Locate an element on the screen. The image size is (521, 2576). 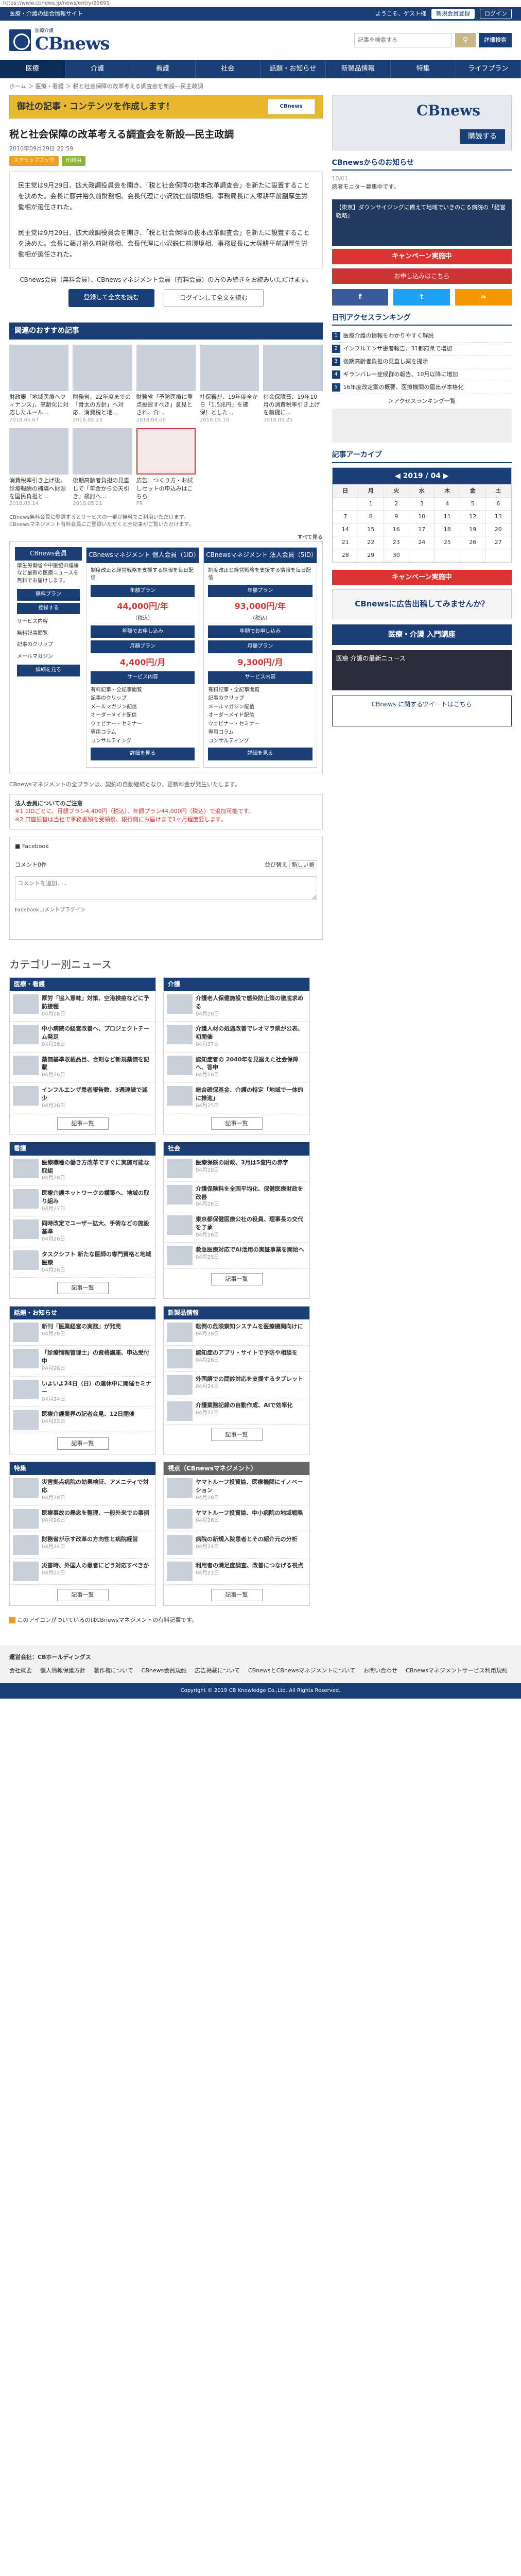
calendar-day: 7 is located at coordinates (345, 516).